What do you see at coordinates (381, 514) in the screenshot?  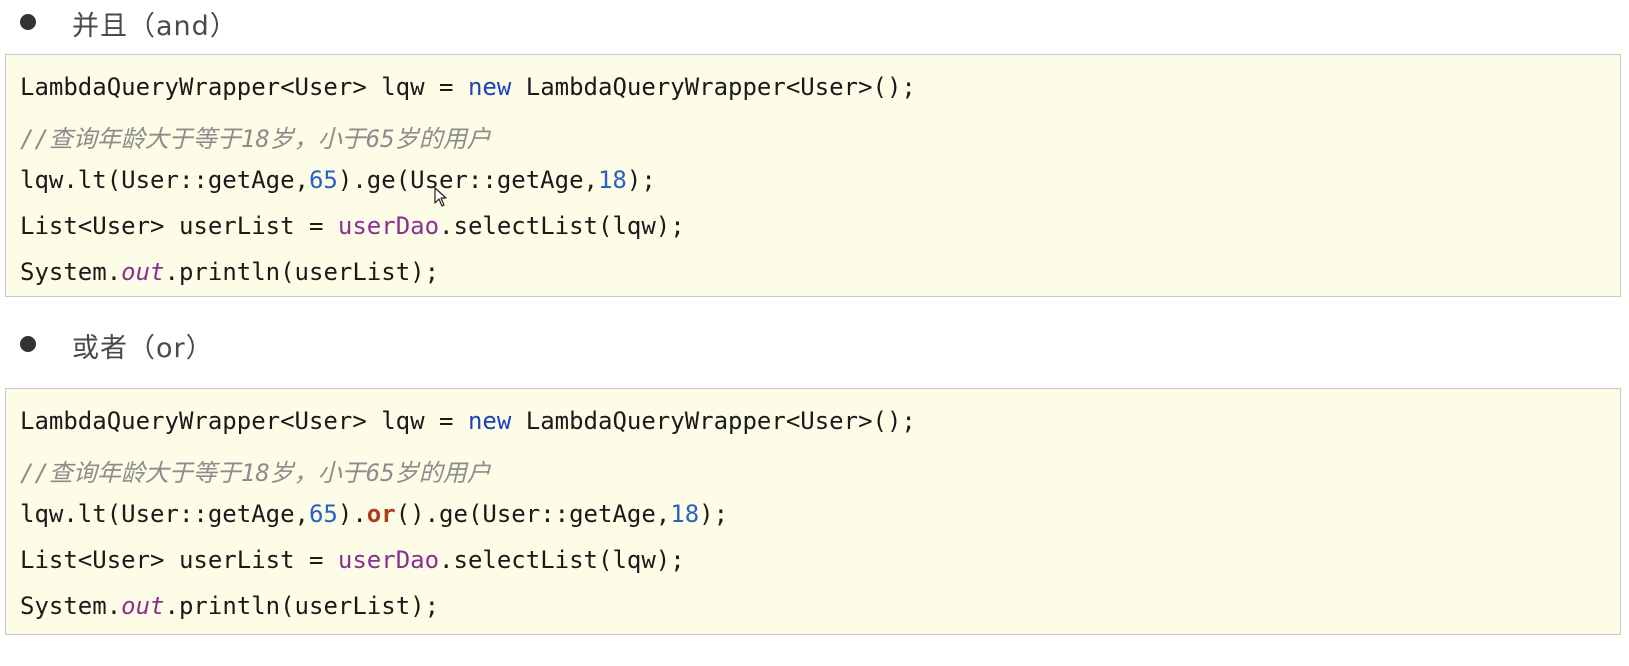 I see `method-or: or` at bounding box center [381, 514].